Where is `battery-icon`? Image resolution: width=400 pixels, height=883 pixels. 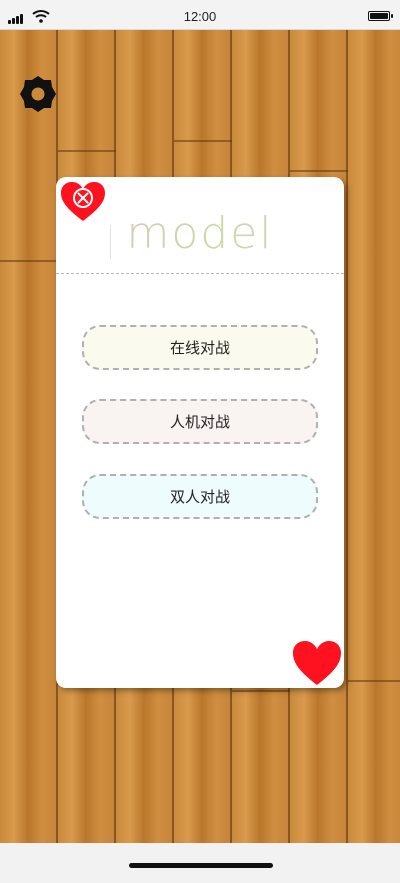 battery-icon is located at coordinates (380, 16).